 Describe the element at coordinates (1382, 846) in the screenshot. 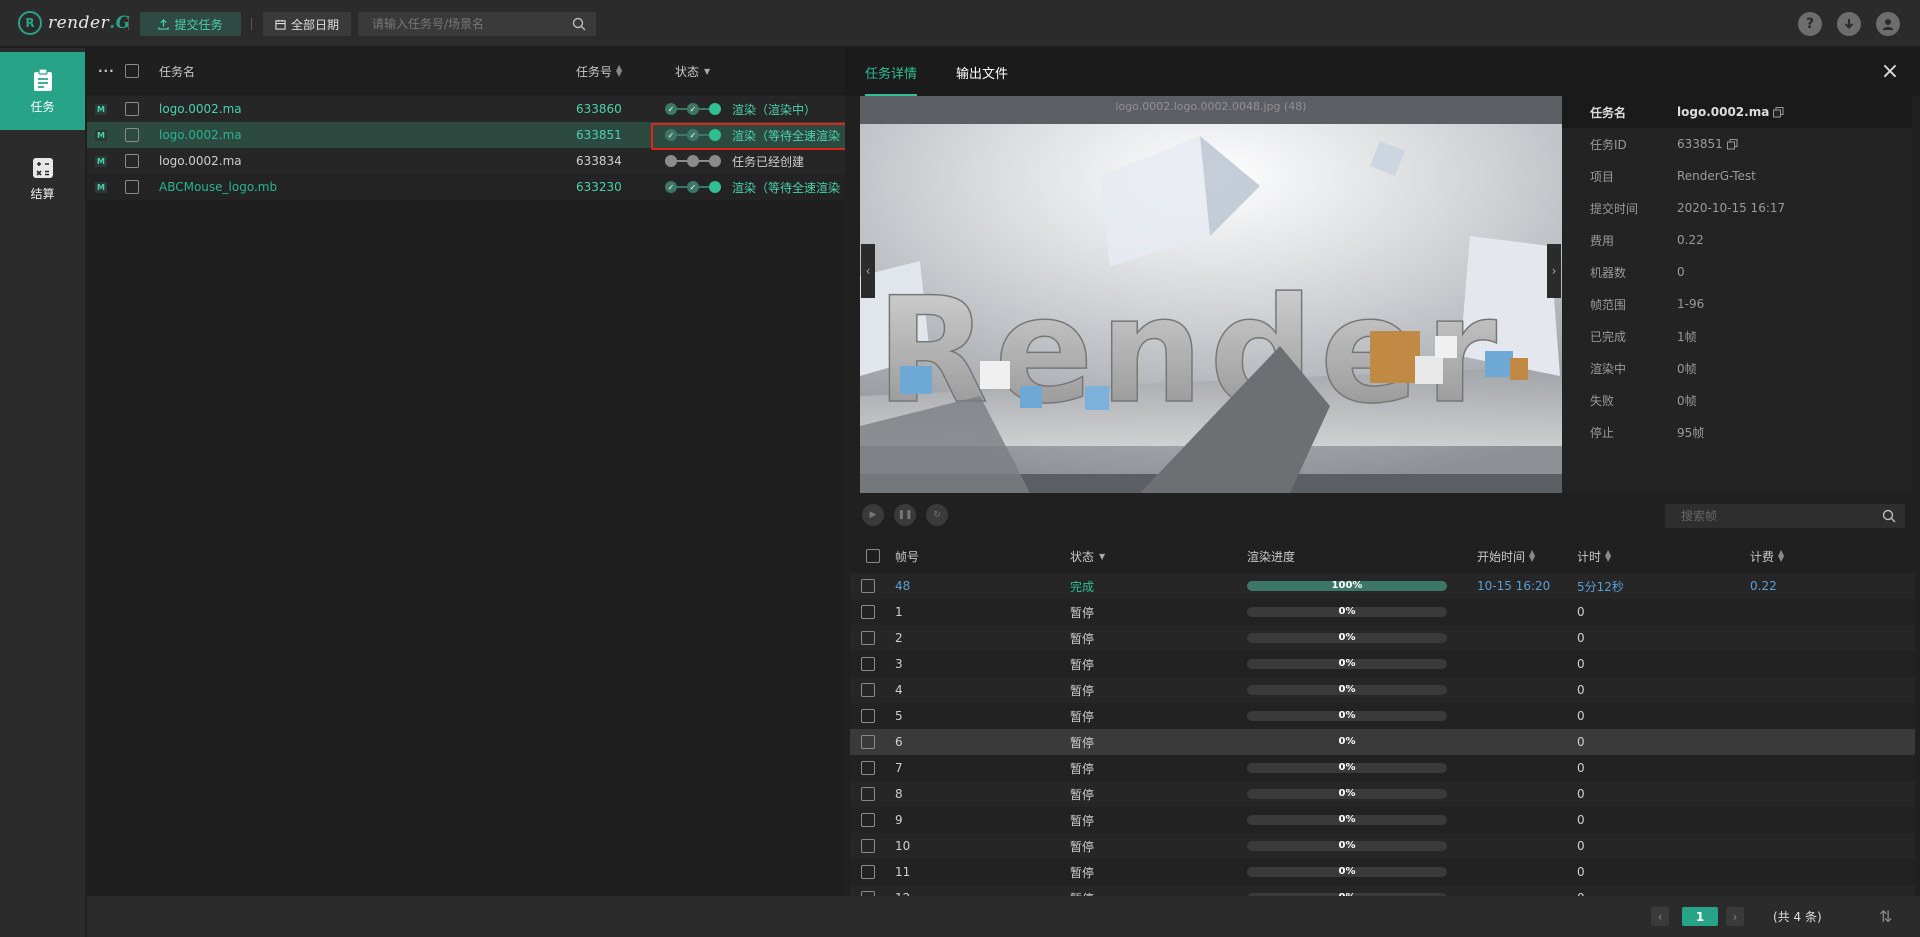

I see `frame-row: 10 暂停 0% 0` at that location.